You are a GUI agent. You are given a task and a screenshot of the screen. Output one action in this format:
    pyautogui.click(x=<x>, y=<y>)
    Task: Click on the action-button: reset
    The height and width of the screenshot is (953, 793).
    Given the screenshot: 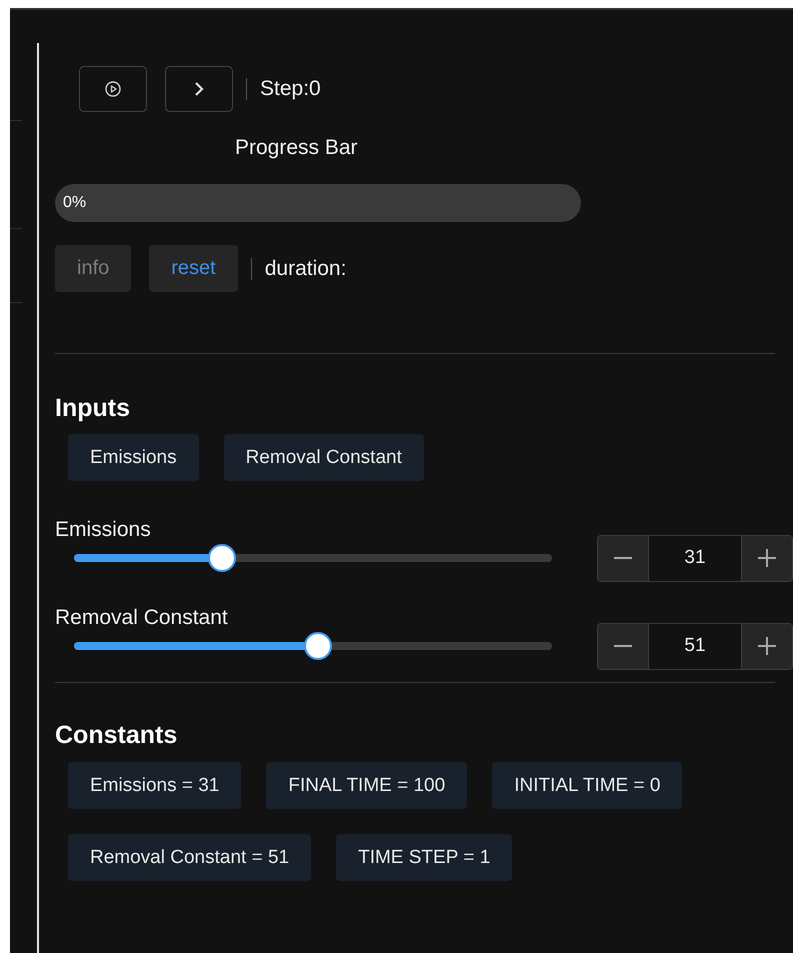 What is the action you would take?
    pyautogui.click(x=193, y=268)
    